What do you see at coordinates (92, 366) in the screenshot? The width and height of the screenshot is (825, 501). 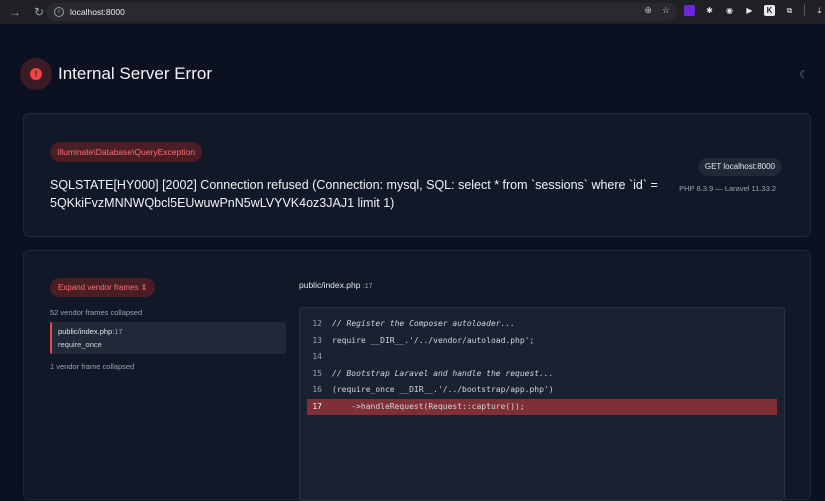 I see `vendor-frames-collapsed-bottom: 1 vendor frame collapsed` at bounding box center [92, 366].